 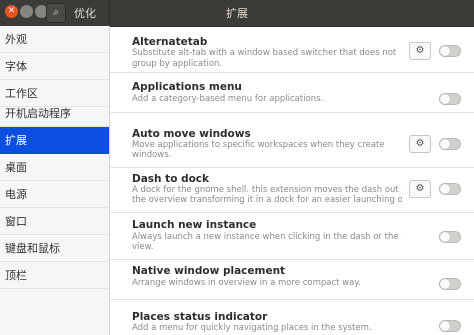 What do you see at coordinates (85, 13) in the screenshot?
I see `app-title: 优化` at bounding box center [85, 13].